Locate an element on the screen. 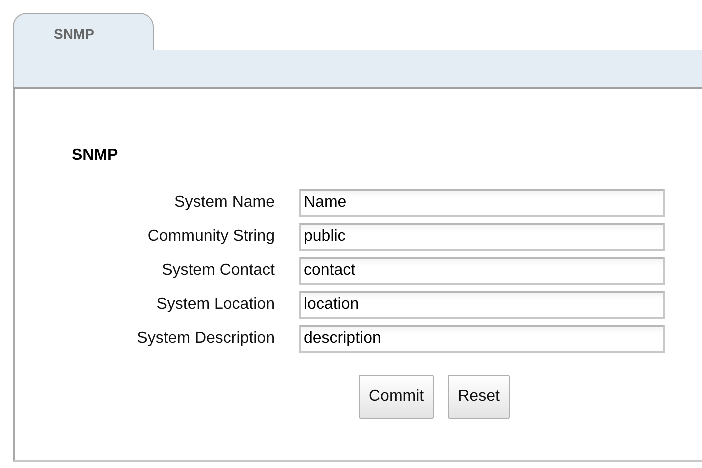 The image size is (702, 468). field-label: Community String is located at coordinates (210, 237).